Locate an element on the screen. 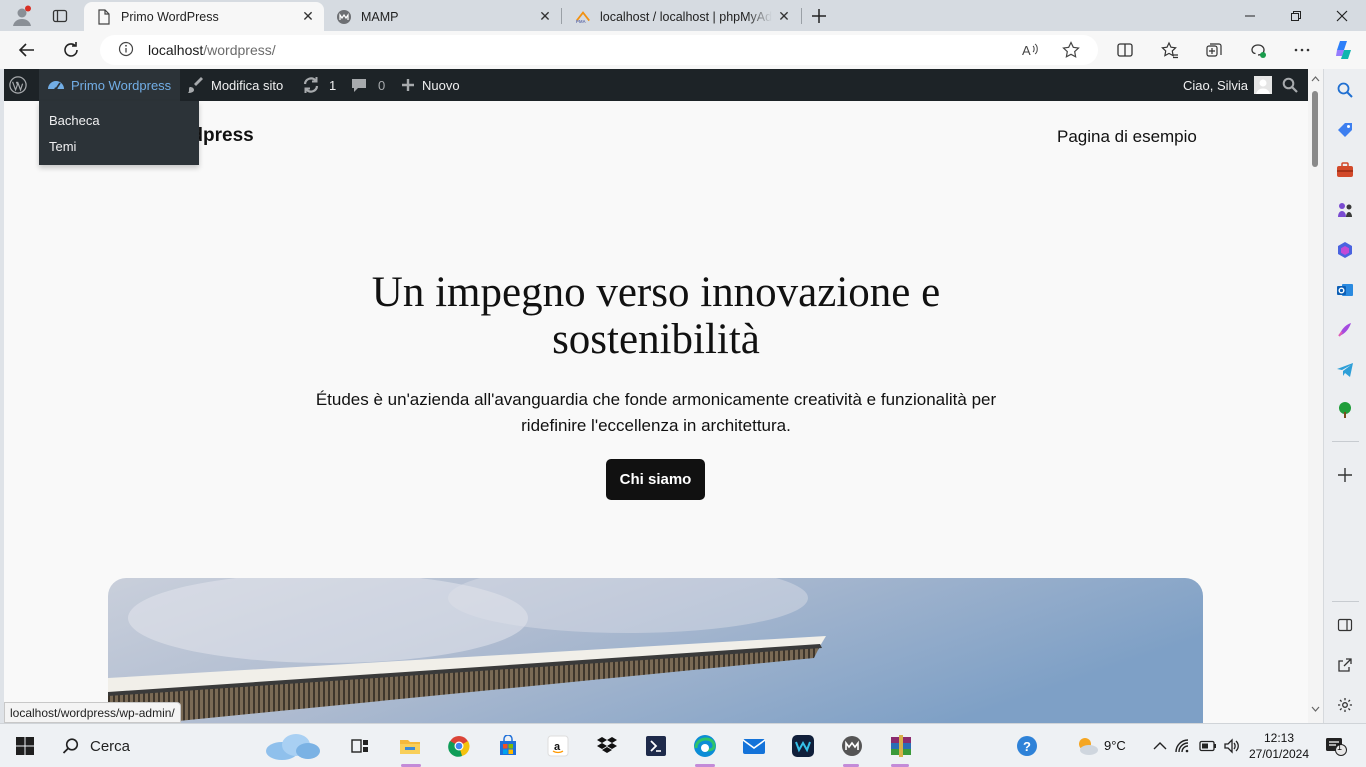 This screenshot has height=767, width=1366. sidebar-tools-icon is located at coordinates (1345, 170).